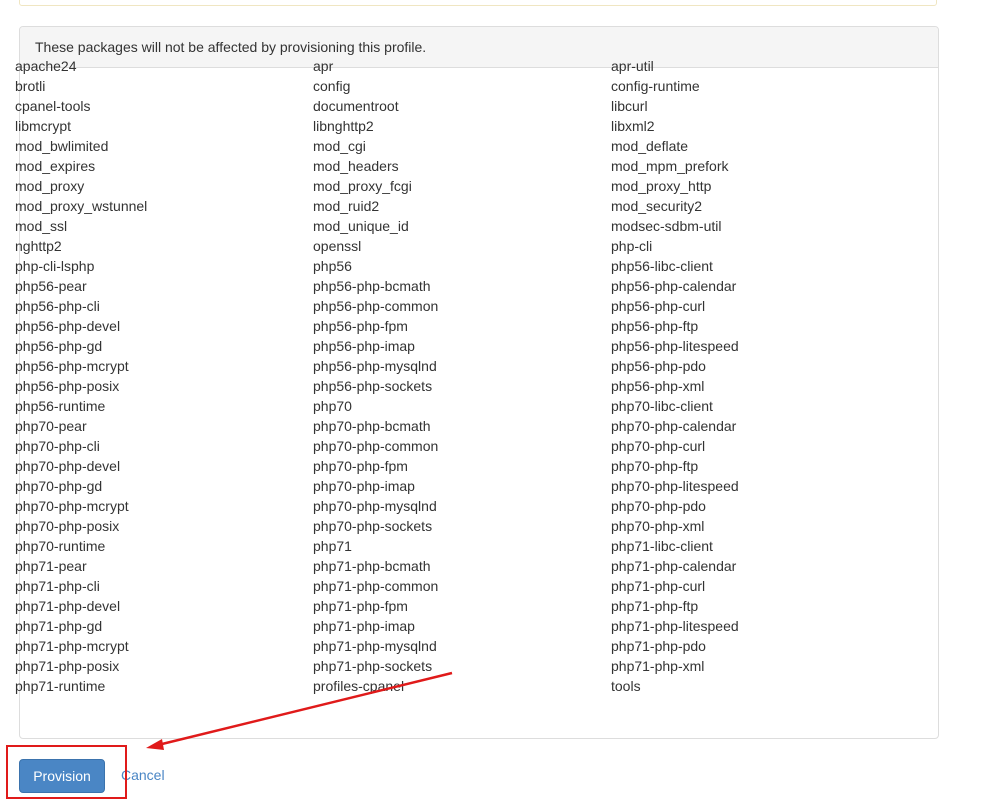  I want to click on package-item: php70-php-common, so click(376, 446).